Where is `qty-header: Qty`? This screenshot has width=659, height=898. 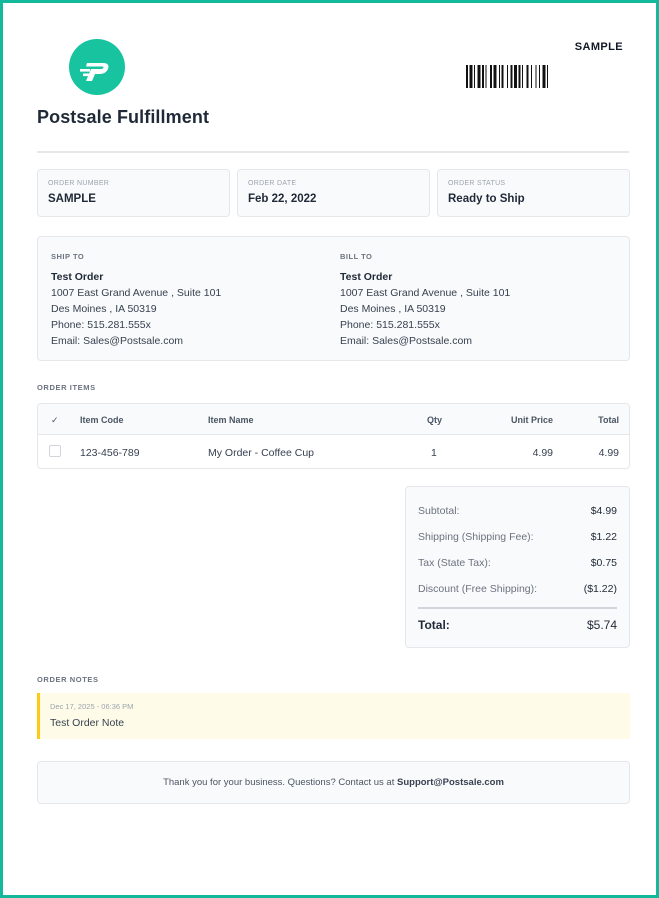
qty-header: Qty is located at coordinates (435, 420).